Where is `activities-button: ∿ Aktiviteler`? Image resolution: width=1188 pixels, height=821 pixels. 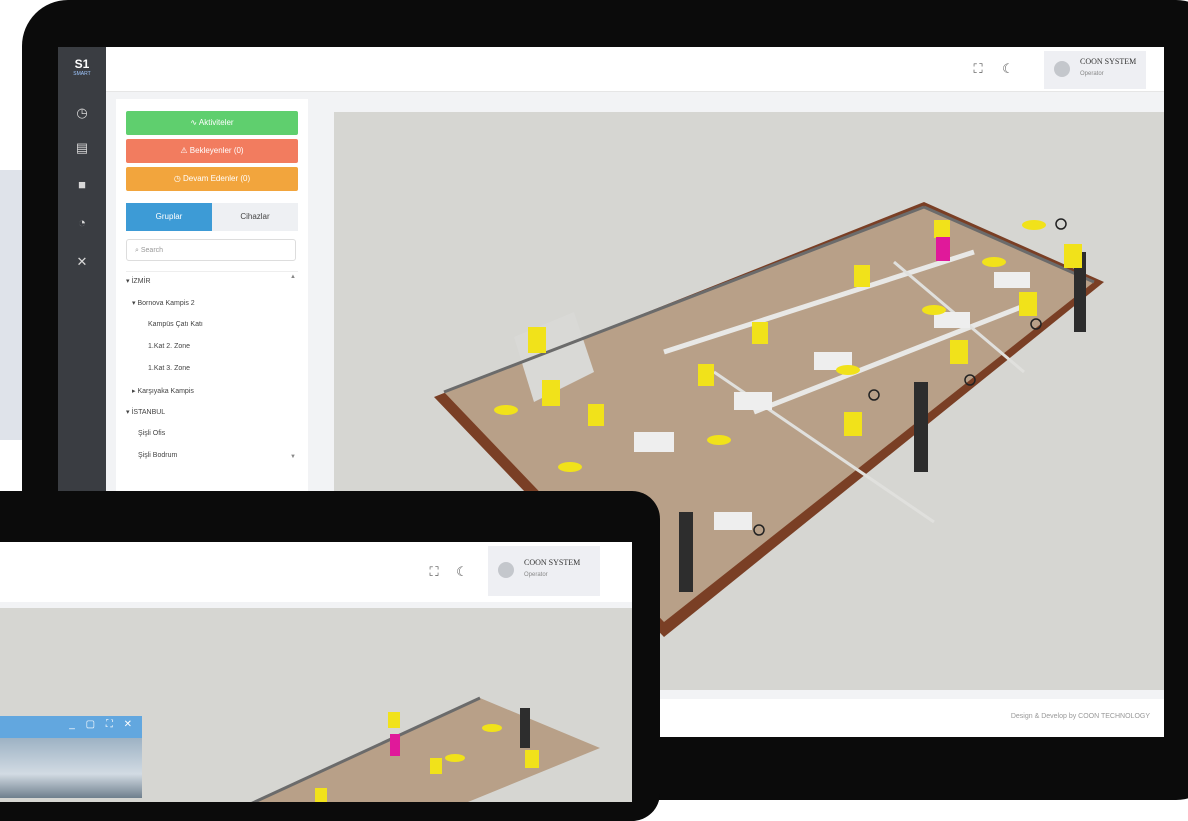
activities-button: ∿ Aktiviteler is located at coordinates (212, 123).